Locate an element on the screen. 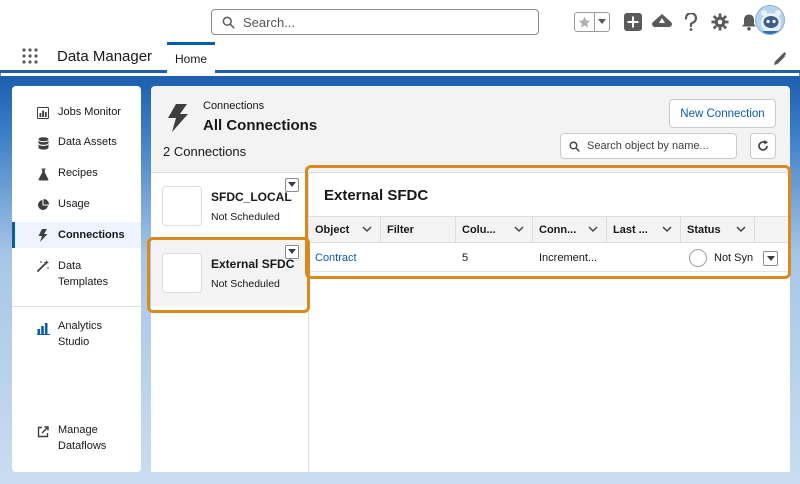 This screenshot has width=800, height=484. connections-count: 2 Connections is located at coordinates (205, 151).